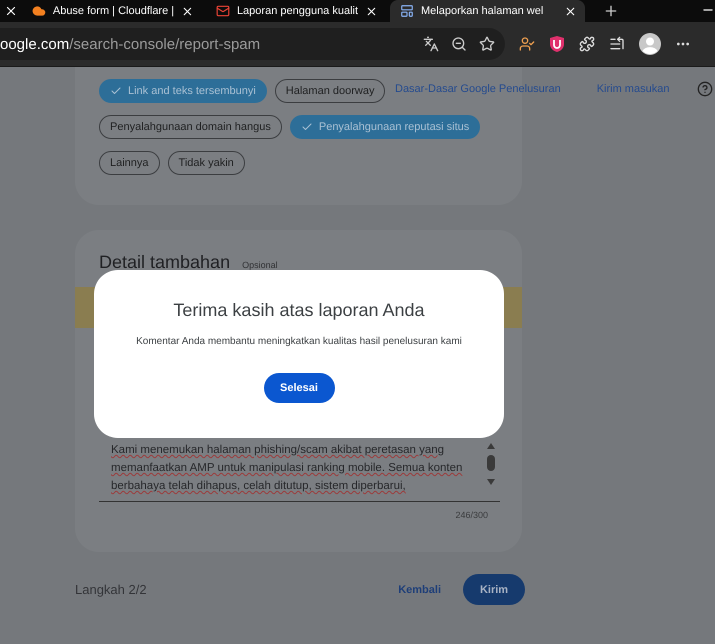 The height and width of the screenshot is (644, 715). Describe the element at coordinates (296, 11) in the screenshot. I see `browser-tab: Laporan pengguna kualit` at that location.